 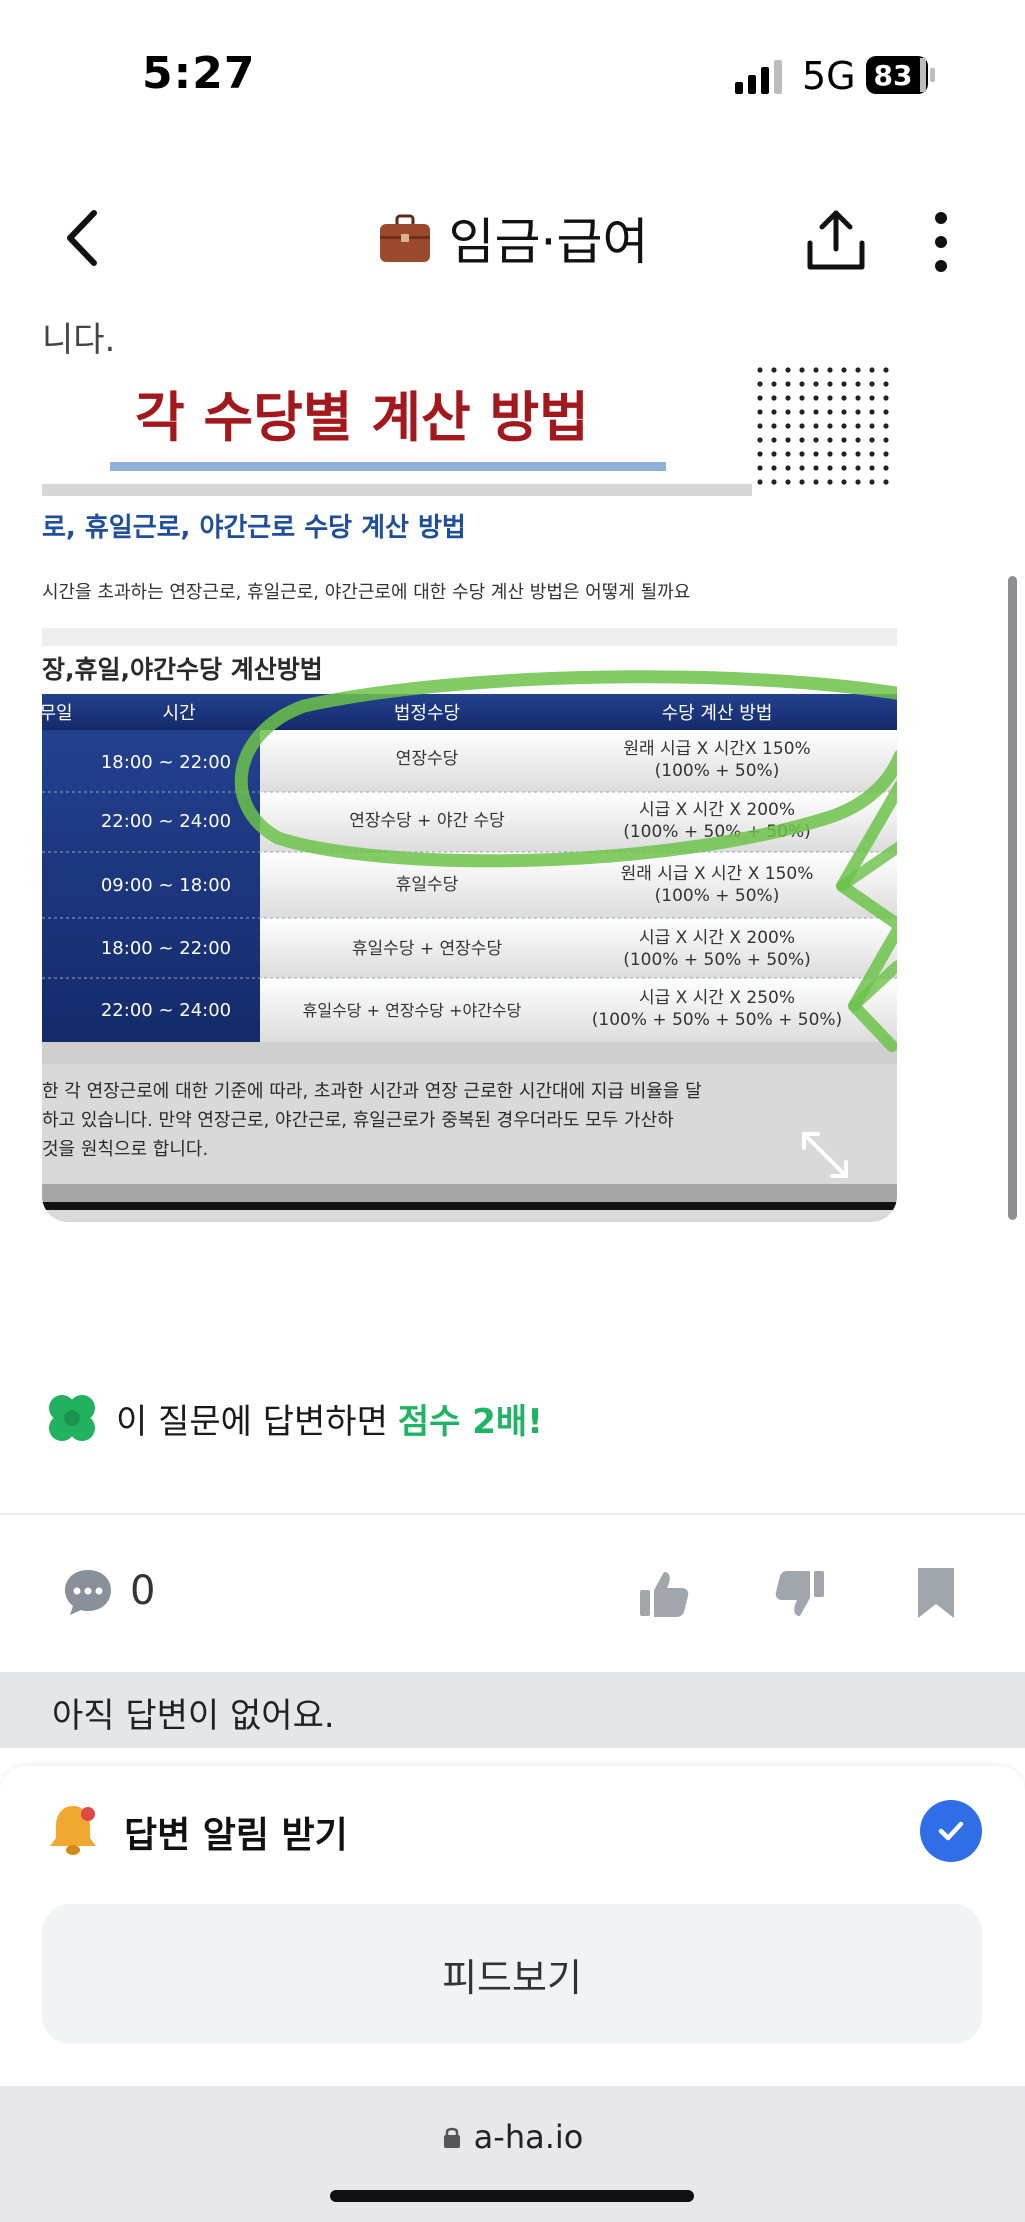 I want to click on network-type: 5G, so click(x=829, y=76).